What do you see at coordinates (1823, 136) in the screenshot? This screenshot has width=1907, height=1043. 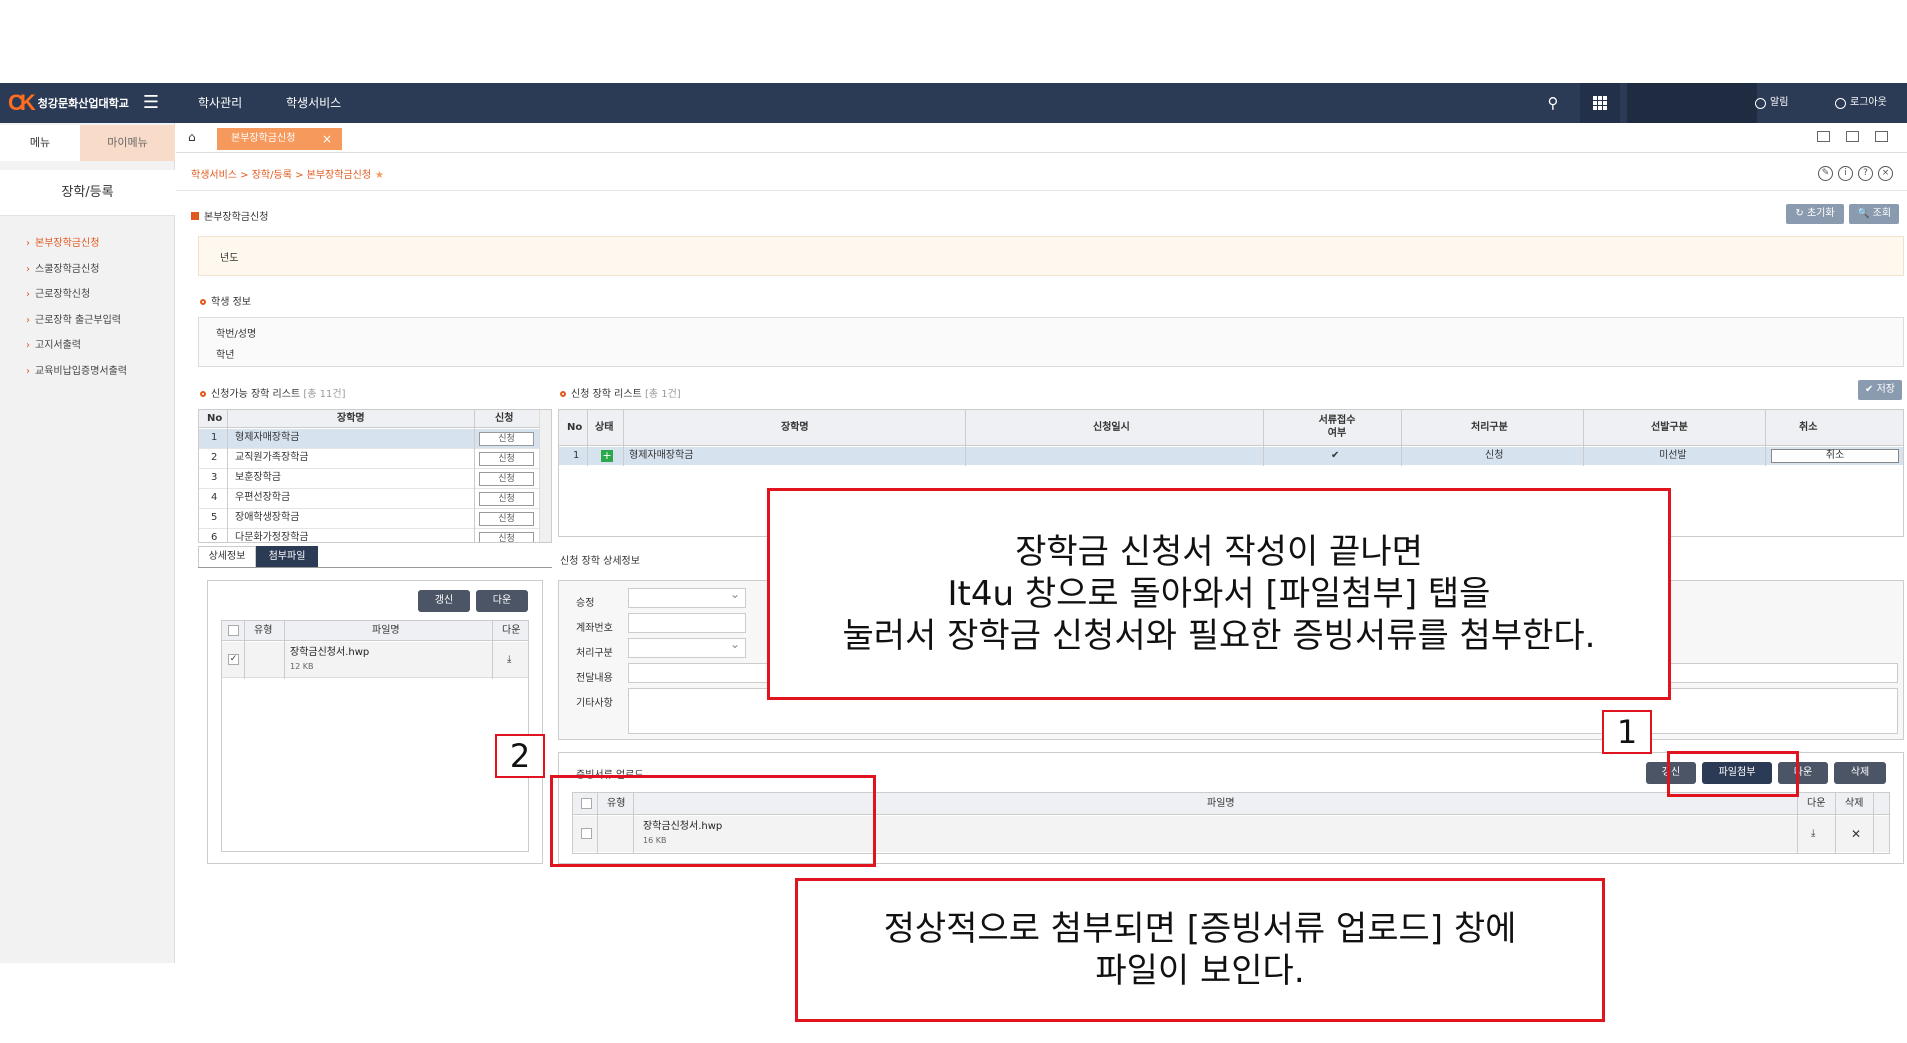 I see `window-icon` at bounding box center [1823, 136].